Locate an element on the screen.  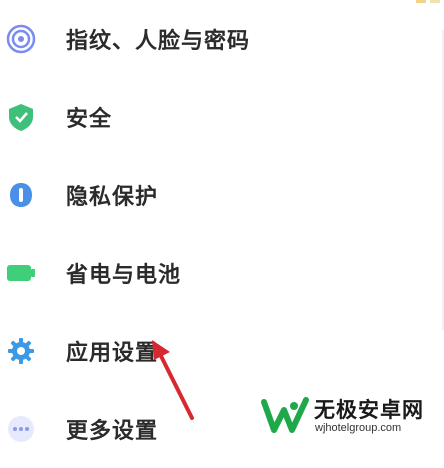
privacy-icon is located at coordinates (21, 195).